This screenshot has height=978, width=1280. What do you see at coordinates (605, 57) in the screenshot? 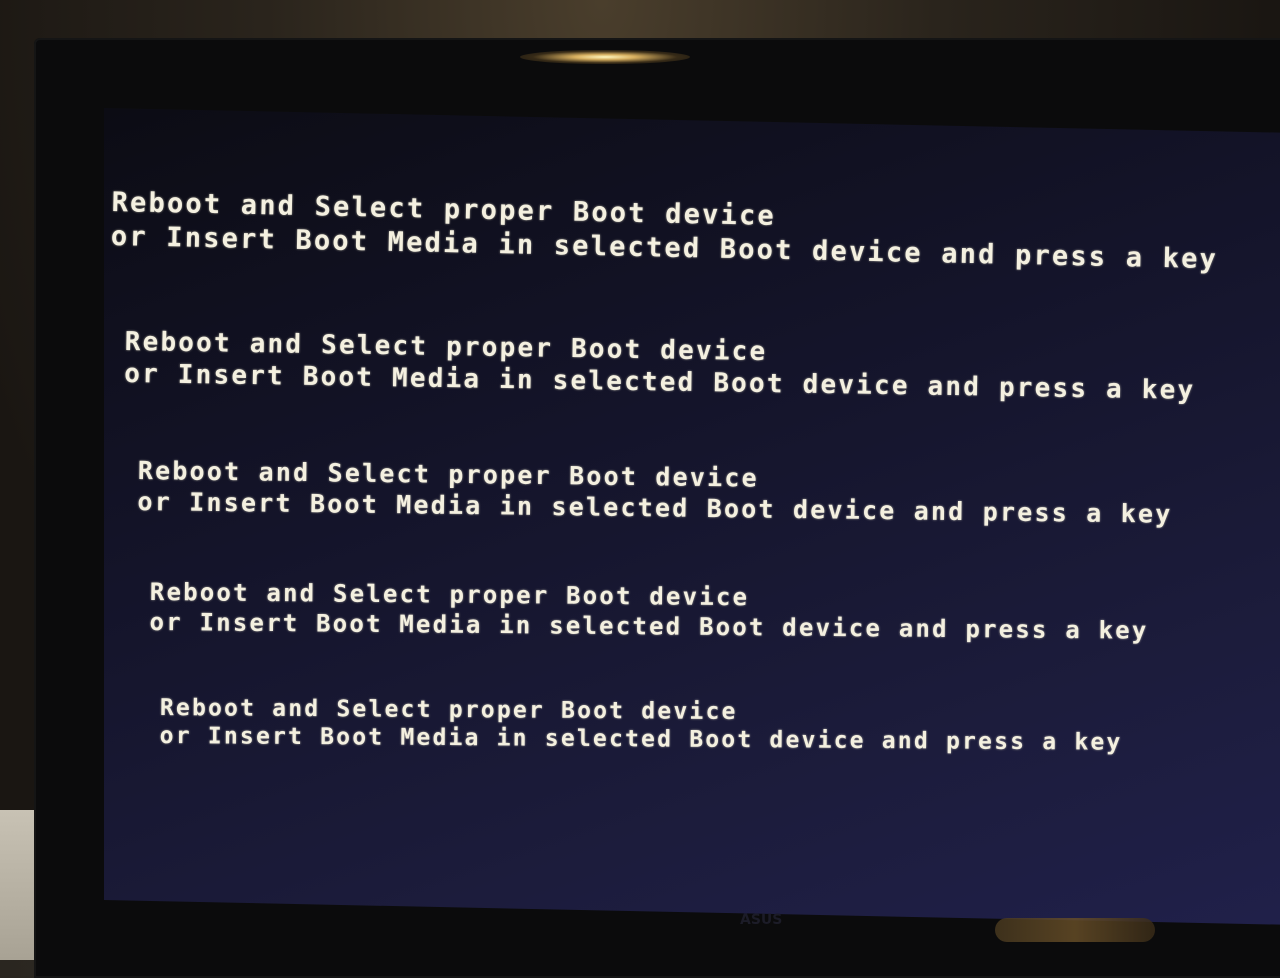
I see `light-reflection` at bounding box center [605, 57].